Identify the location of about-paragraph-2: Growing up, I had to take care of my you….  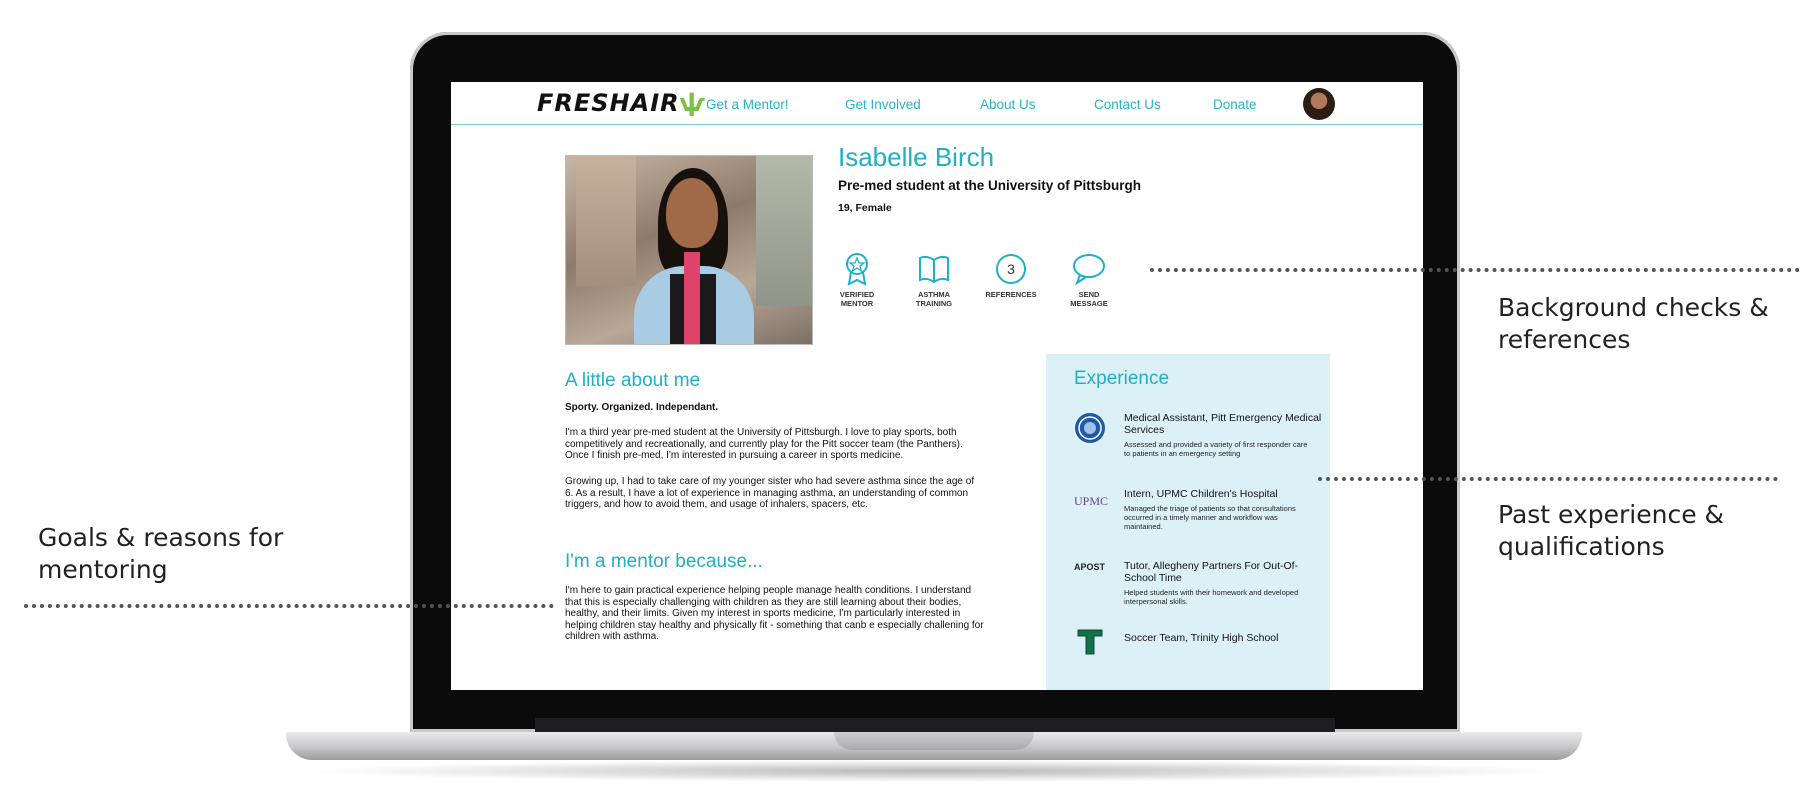
(770, 493).